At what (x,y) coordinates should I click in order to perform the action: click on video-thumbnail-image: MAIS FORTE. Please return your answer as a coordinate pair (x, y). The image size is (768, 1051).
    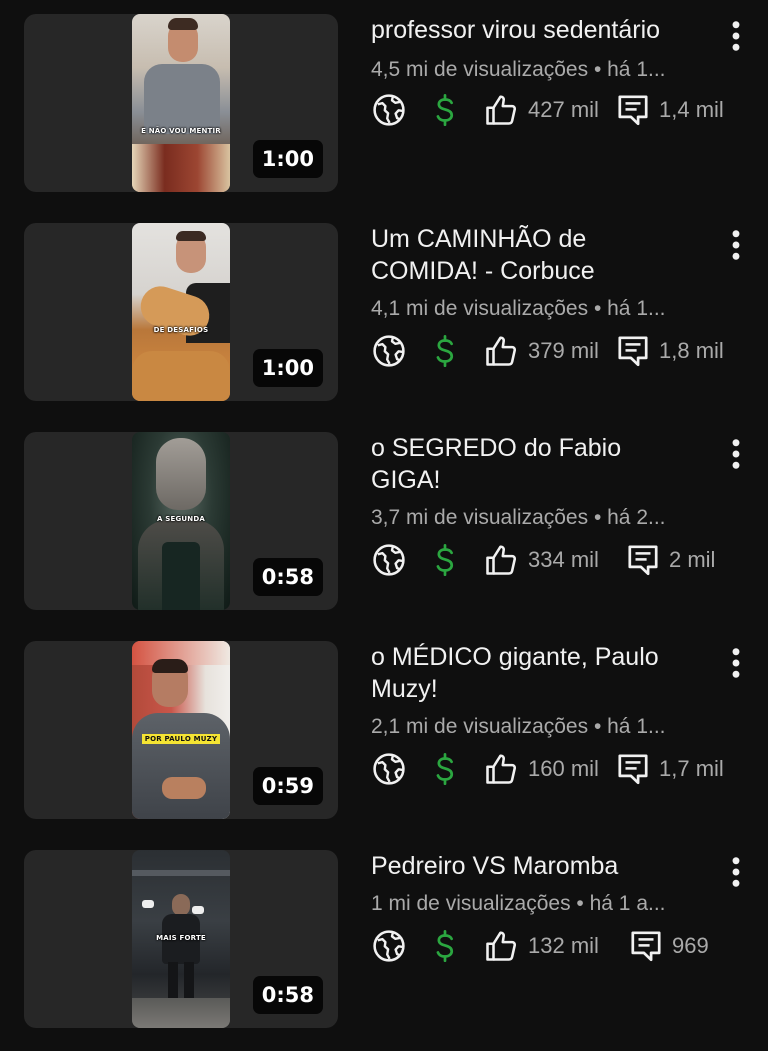
    Looking at the image, I should click on (181, 939).